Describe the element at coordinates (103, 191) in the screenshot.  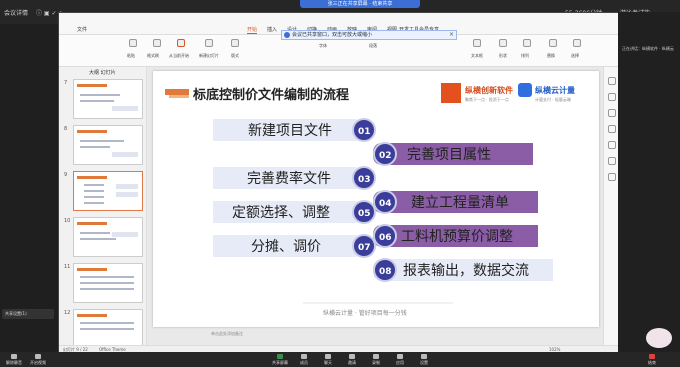
I see `slide-thumbnail-active: 9` at that location.